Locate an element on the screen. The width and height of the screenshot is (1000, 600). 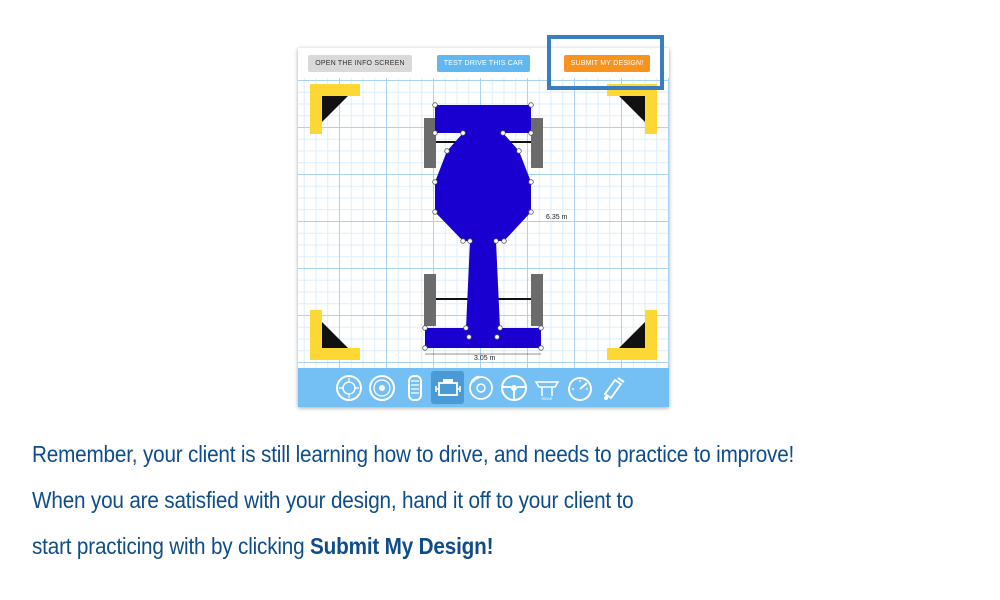
tire-icon is located at coordinates (348, 387).